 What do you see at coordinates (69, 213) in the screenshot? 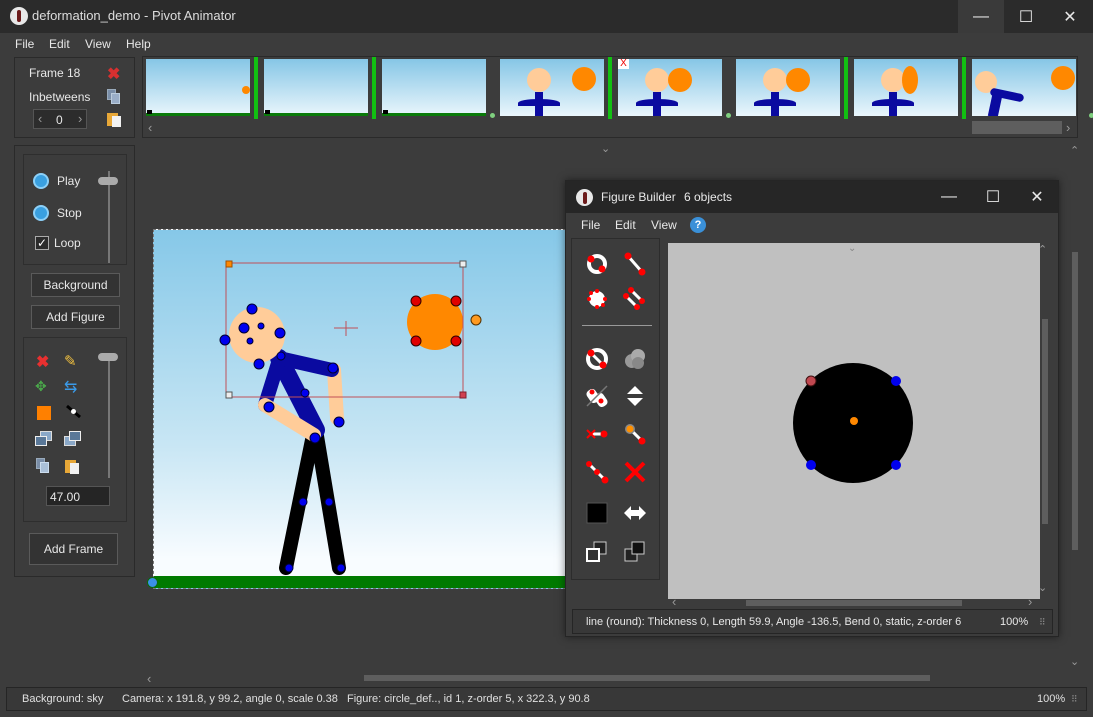
I see `stop-button: Stop` at bounding box center [69, 213].